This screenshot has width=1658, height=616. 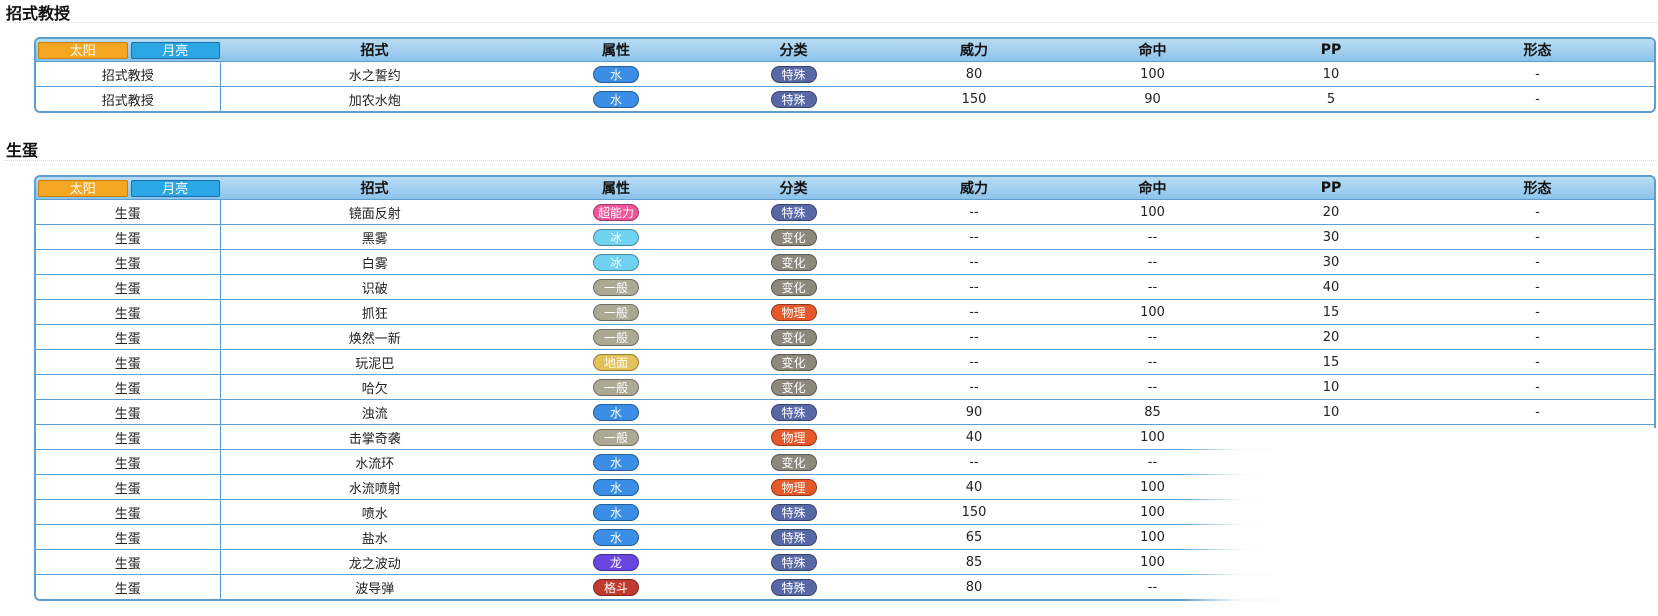 I want to click on move-name-link: 水流喷射, so click(x=375, y=489).